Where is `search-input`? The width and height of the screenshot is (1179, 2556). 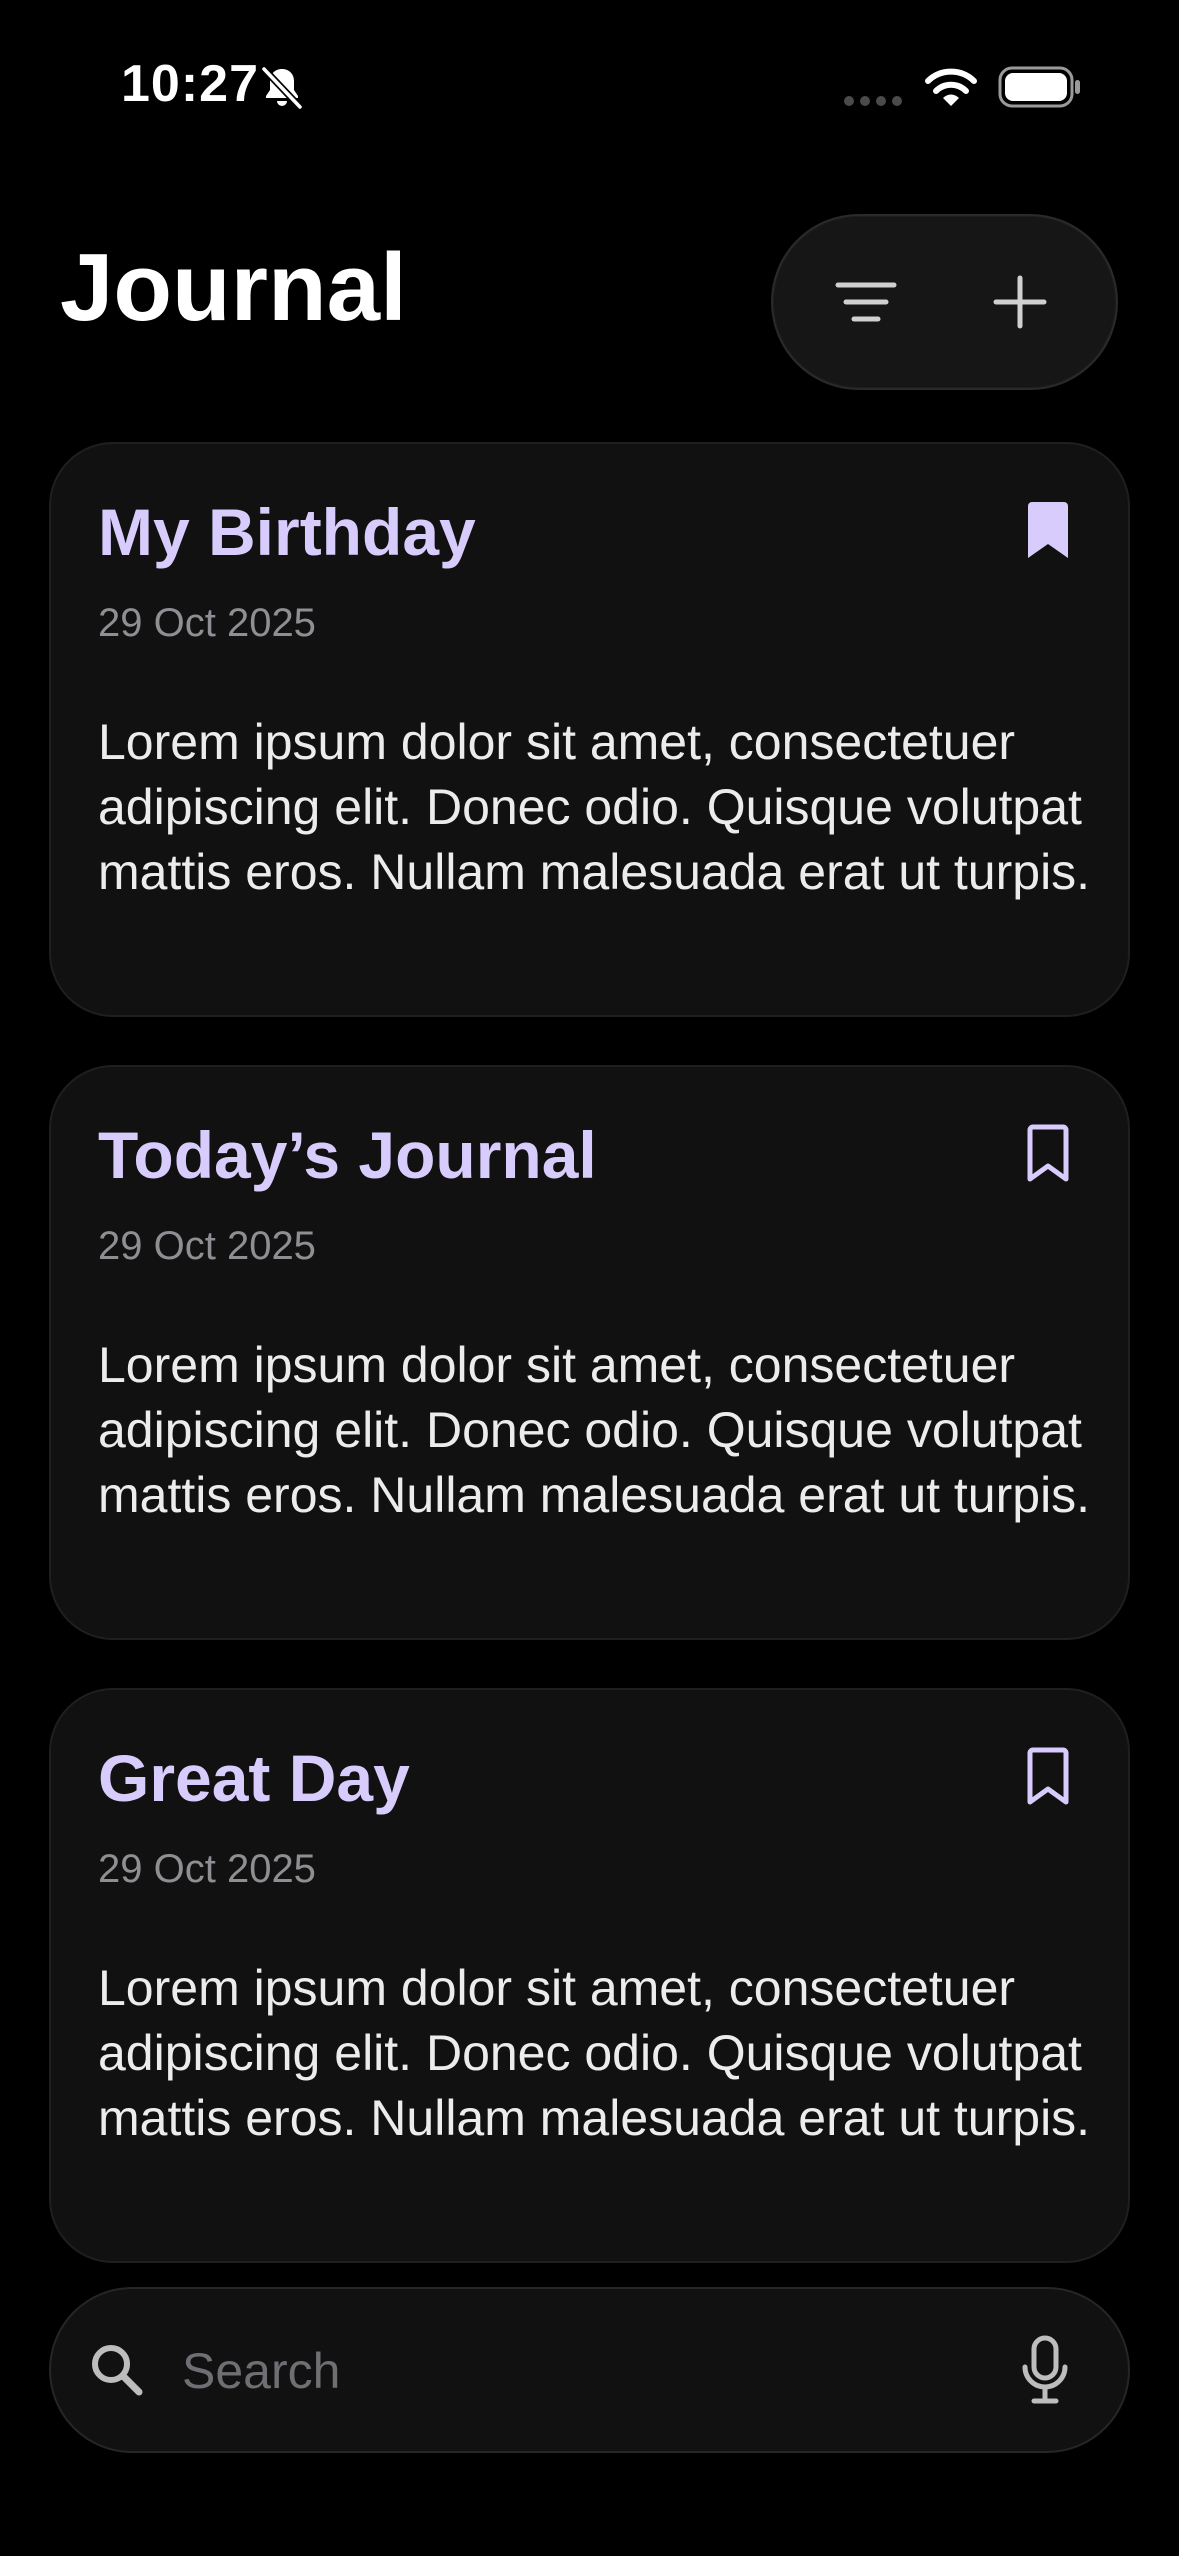
search-input is located at coordinates (607, 2371).